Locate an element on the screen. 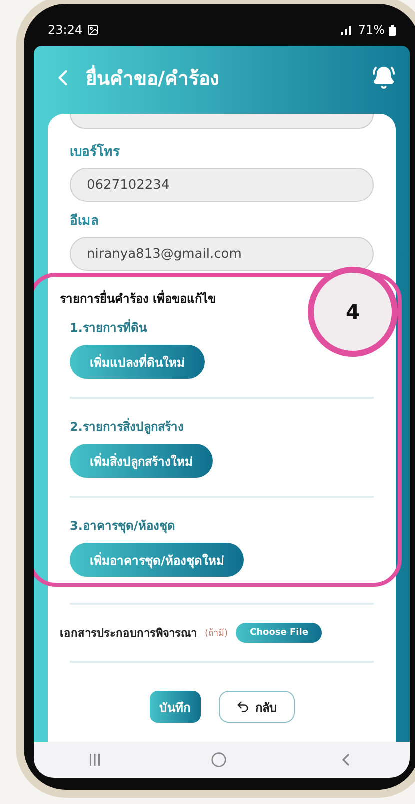 This screenshot has width=415, height=804. back-button: กลับ is located at coordinates (256, 707).